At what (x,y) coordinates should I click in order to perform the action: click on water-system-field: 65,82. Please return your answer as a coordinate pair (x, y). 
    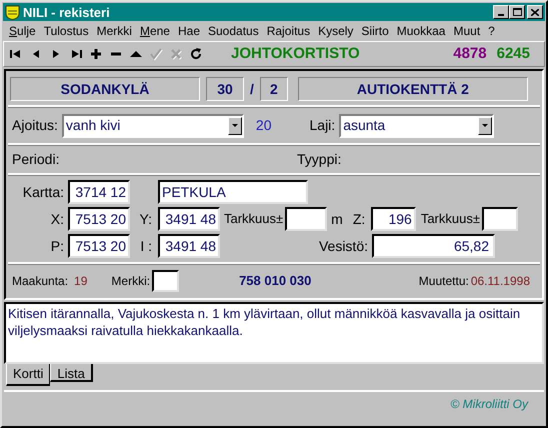
    Looking at the image, I should click on (433, 246).